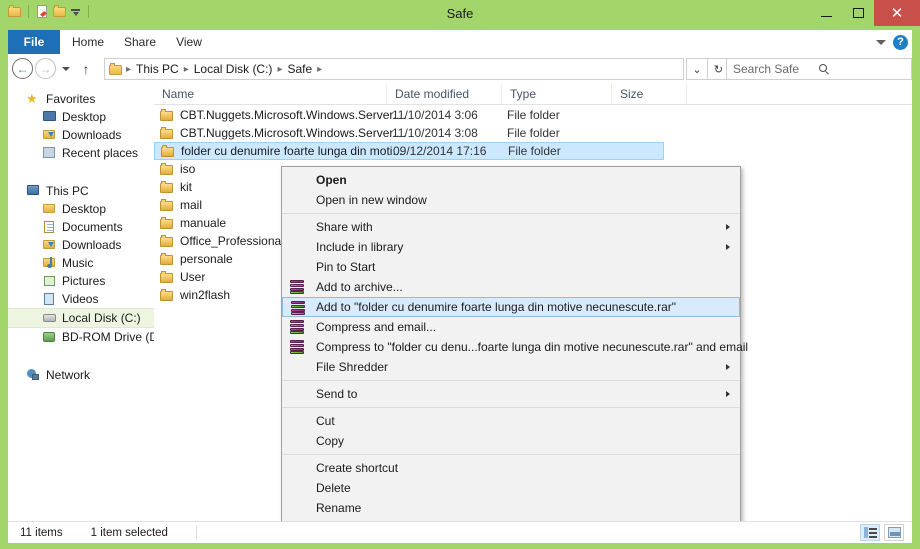 This screenshot has height=549, width=920. What do you see at coordinates (81, 153) in the screenshot?
I see `sidebar-item-recent-places: Recent places` at bounding box center [81, 153].